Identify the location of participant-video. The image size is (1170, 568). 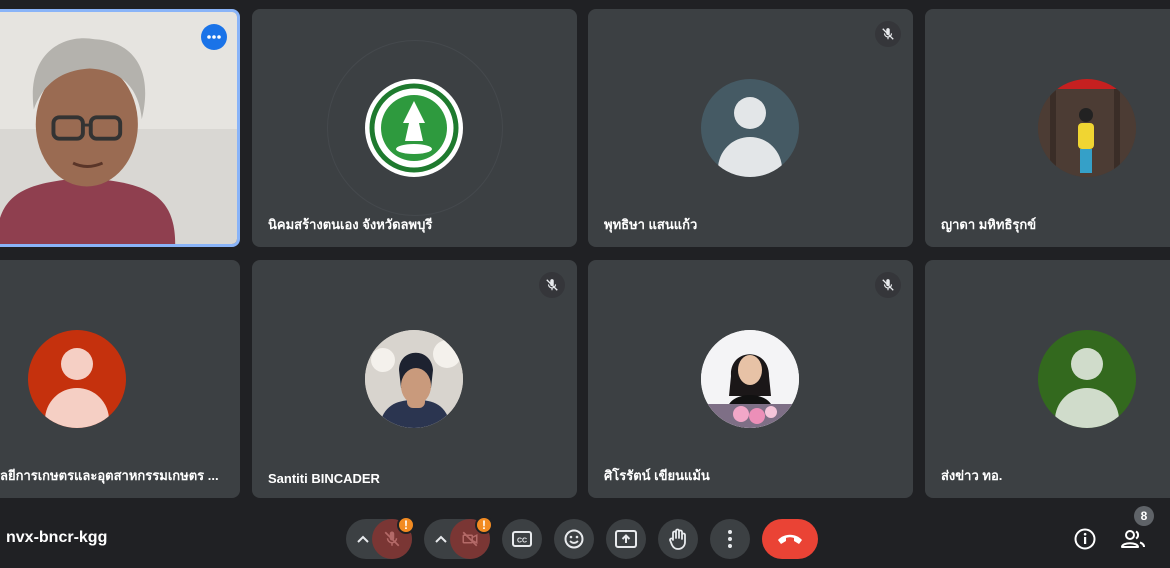
(118, 128).